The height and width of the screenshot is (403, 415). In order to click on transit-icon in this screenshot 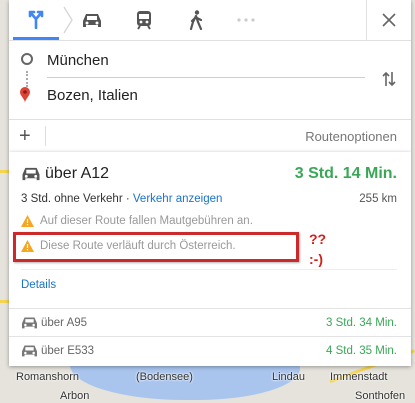, I will do `click(144, 20)`.